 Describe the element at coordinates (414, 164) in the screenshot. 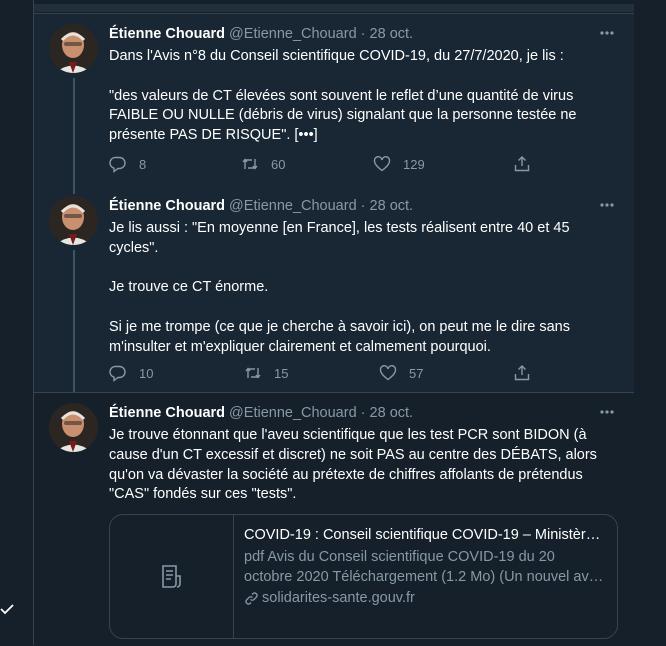

I see `like-count: 129` at that location.